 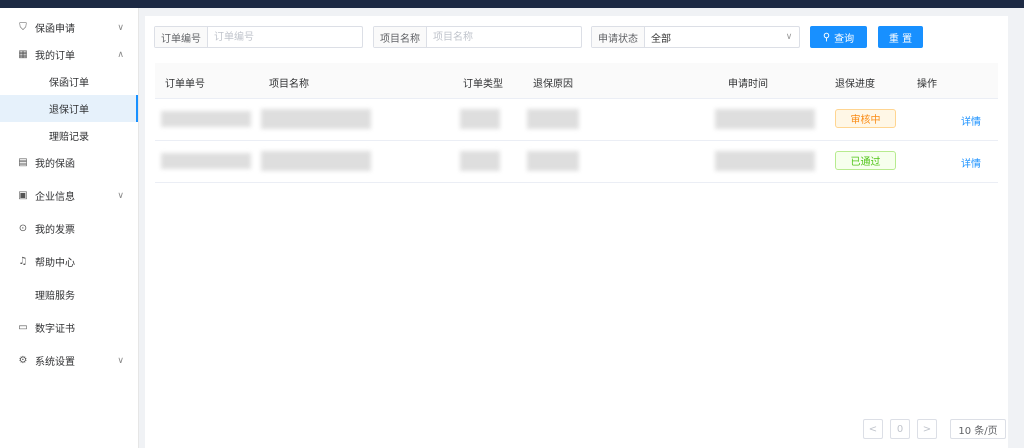 What do you see at coordinates (55, 230) in the screenshot?
I see `sidebar-item-label: 我的发票` at bounding box center [55, 230].